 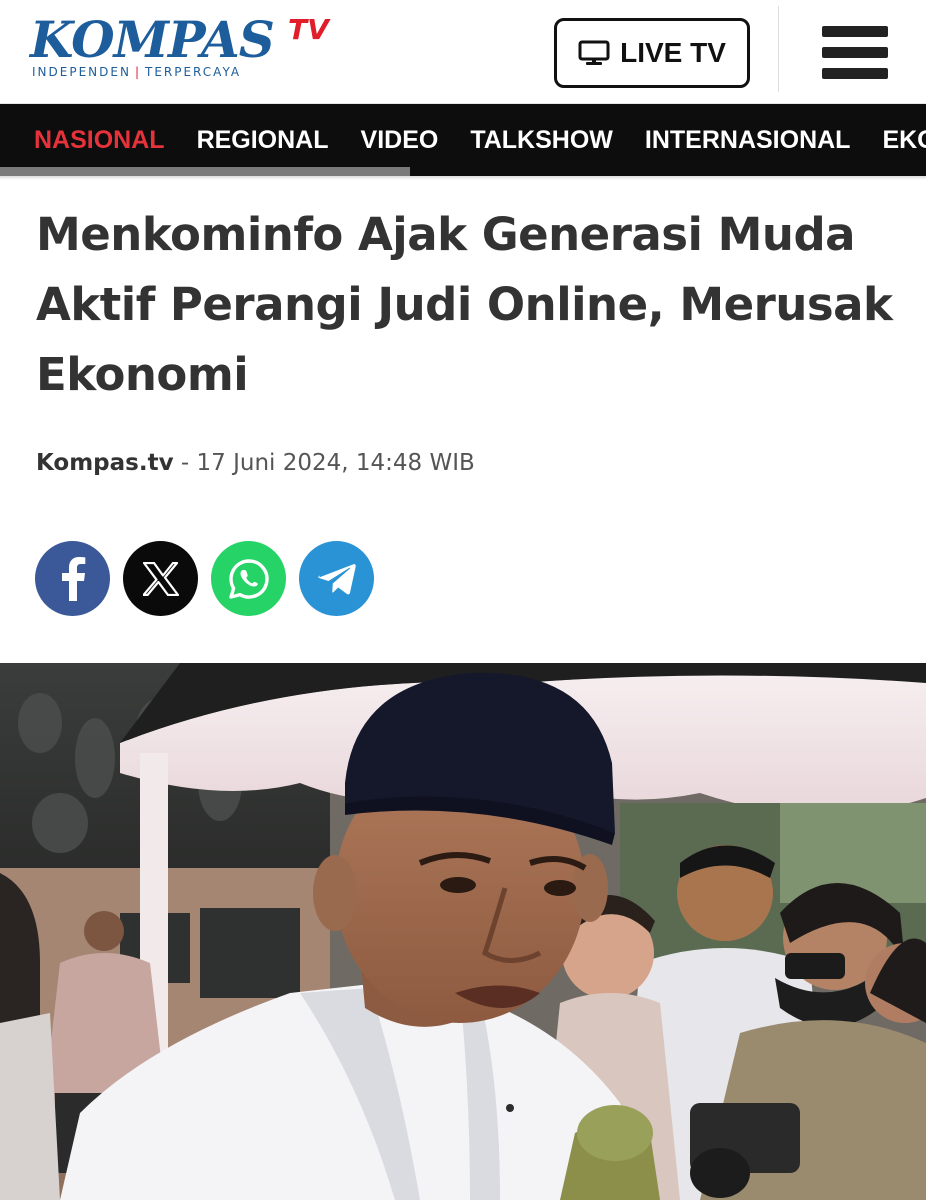 I want to click on live-tv-button: LIVE TV, so click(x=652, y=53).